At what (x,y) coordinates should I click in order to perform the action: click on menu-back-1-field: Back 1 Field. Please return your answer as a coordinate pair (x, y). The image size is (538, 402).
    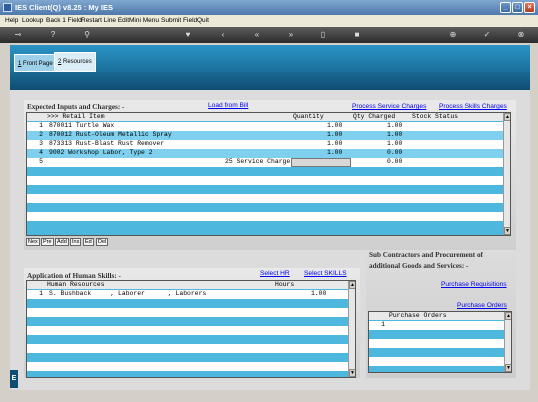
    Looking at the image, I should click on (64, 20).